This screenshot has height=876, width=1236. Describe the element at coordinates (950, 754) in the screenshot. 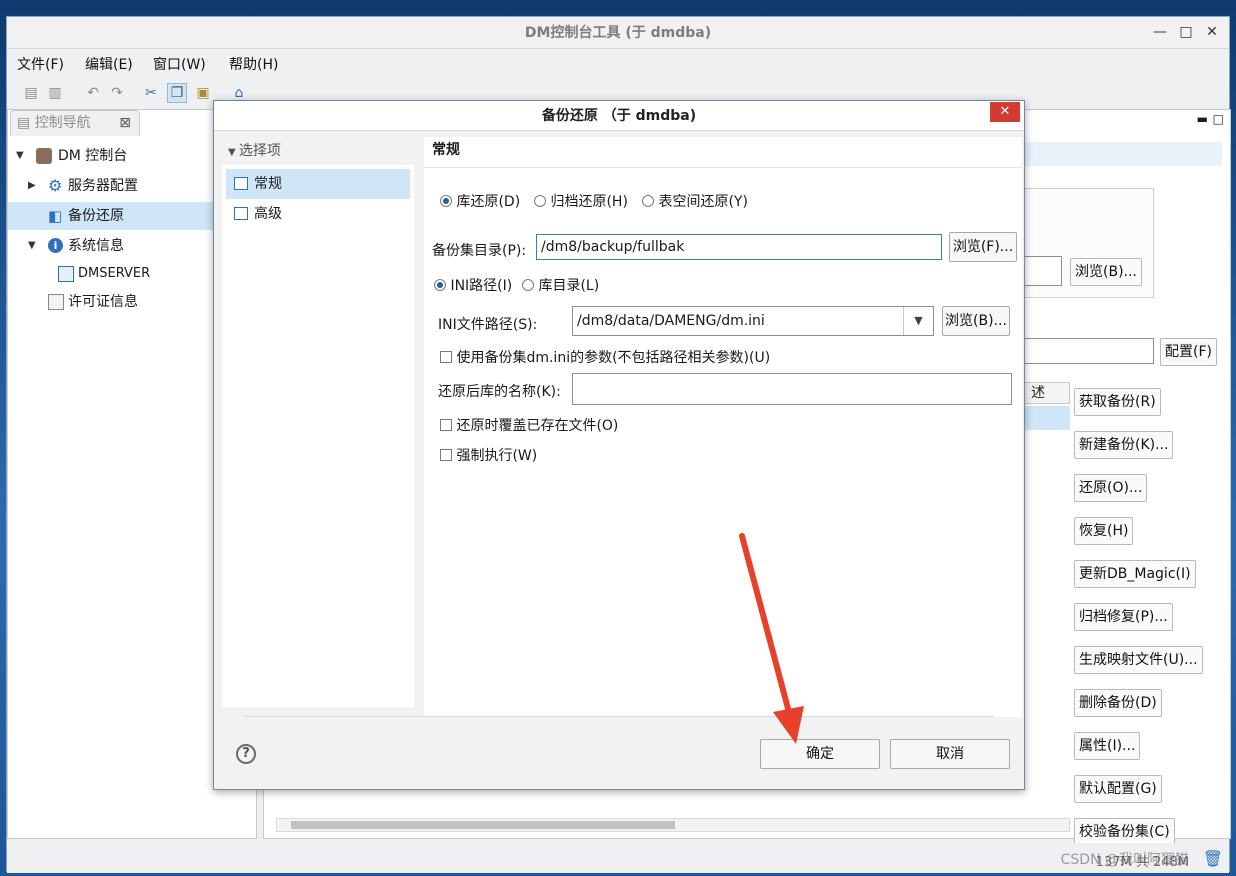

I see `cancel-button: 取消` at that location.